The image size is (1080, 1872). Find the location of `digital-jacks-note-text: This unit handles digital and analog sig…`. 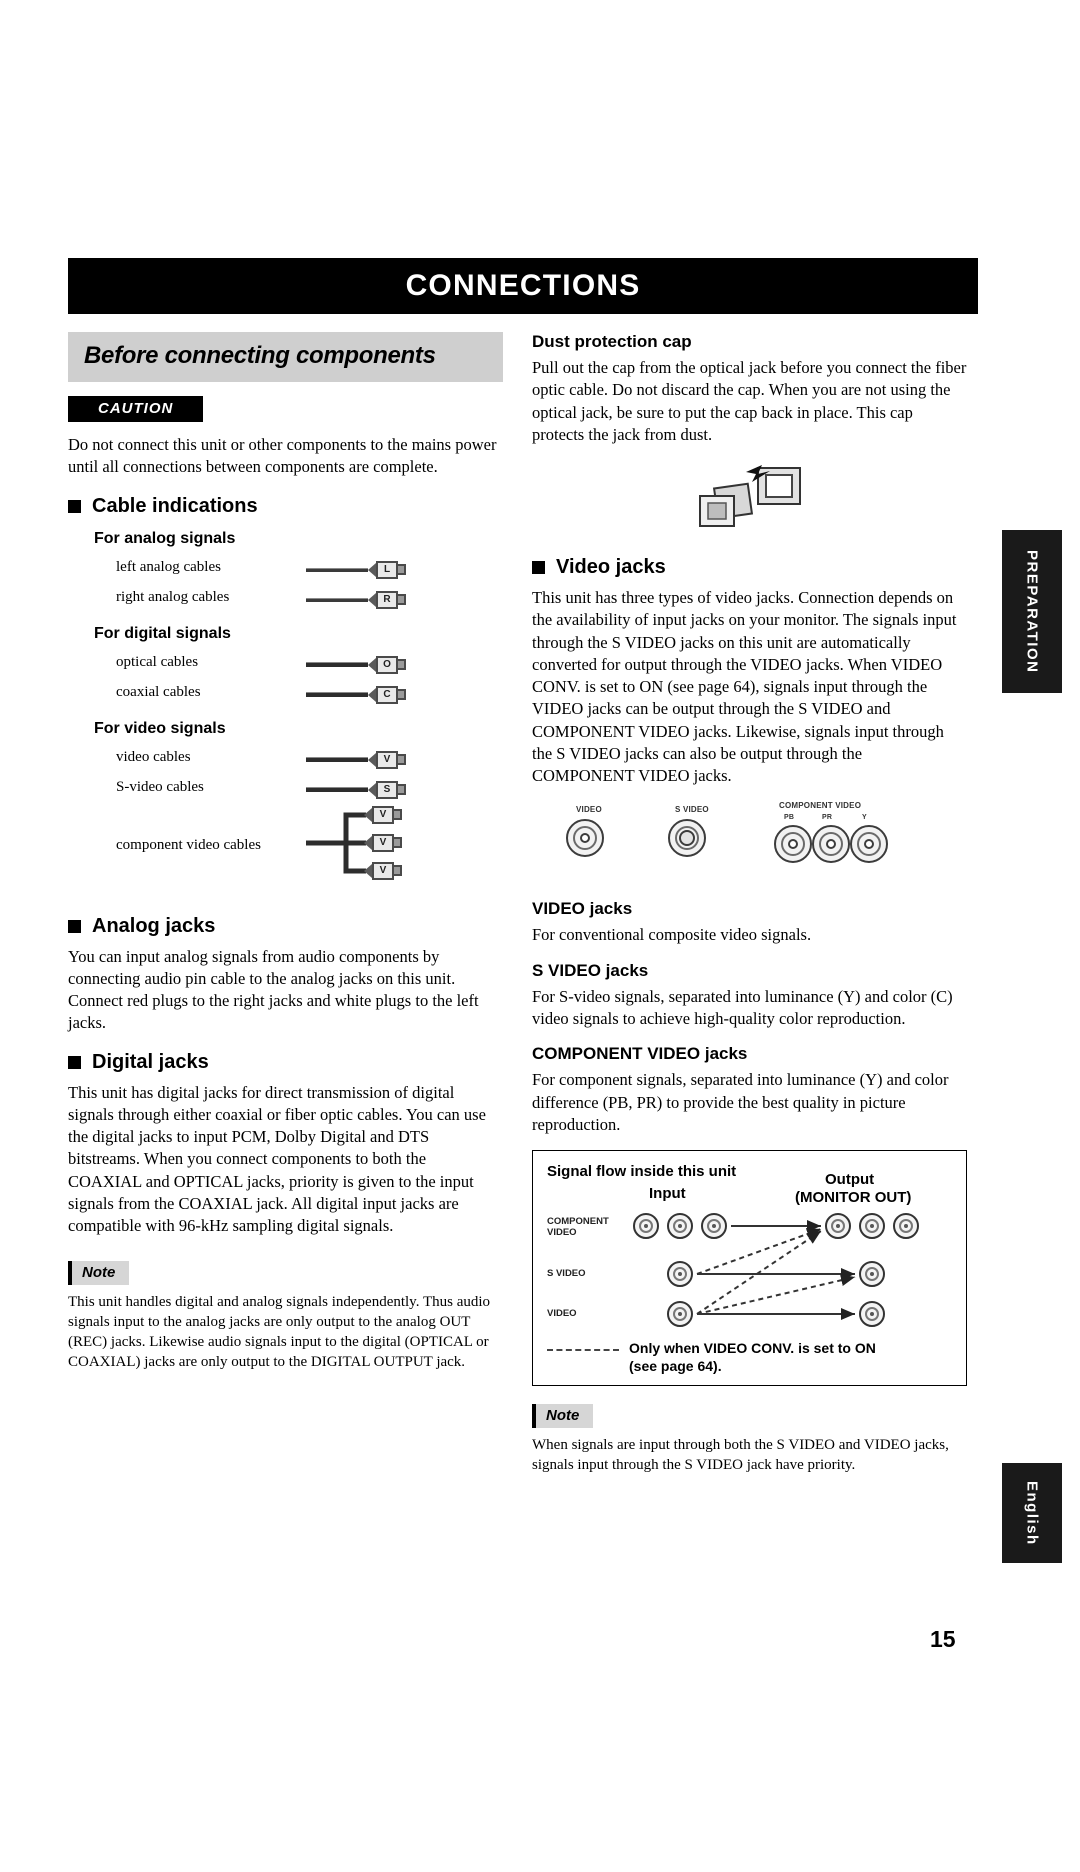

digital-jacks-note-text: This unit handles digital and analog sig… is located at coordinates (279, 1332).